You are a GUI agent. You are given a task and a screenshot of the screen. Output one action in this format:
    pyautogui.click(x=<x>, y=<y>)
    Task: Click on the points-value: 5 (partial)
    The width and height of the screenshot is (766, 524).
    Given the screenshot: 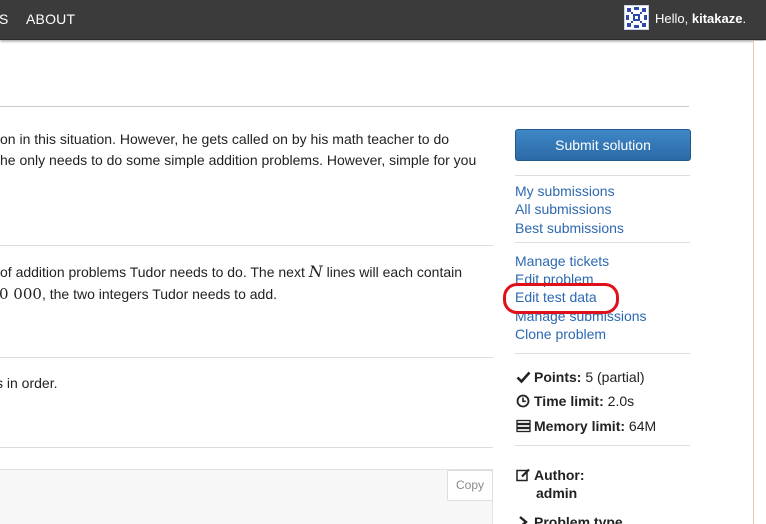 What is the action you would take?
    pyautogui.click(x=615, y=377)
    